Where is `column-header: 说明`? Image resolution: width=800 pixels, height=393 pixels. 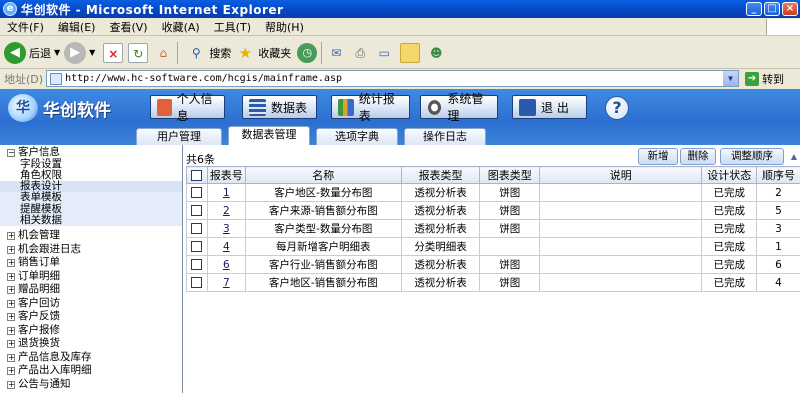
column-header: 说明 is located at coordinates (621, 175).